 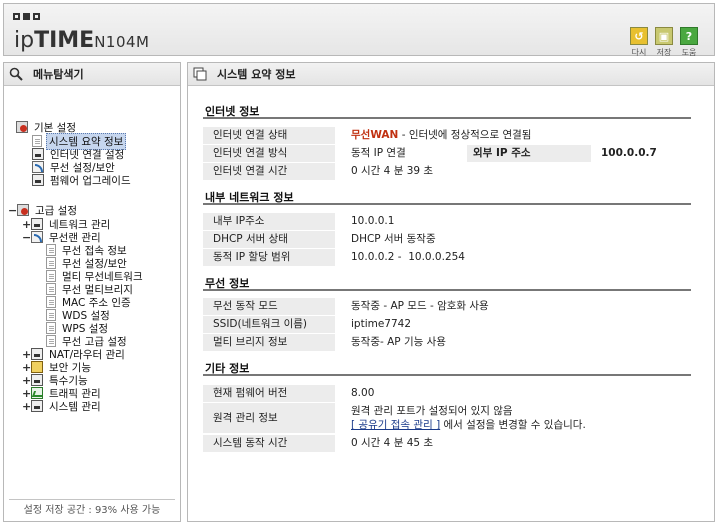 I want to click on row-firmware-version: 현재 펌웨어 버전 8.00, so click(x=447, y=393).